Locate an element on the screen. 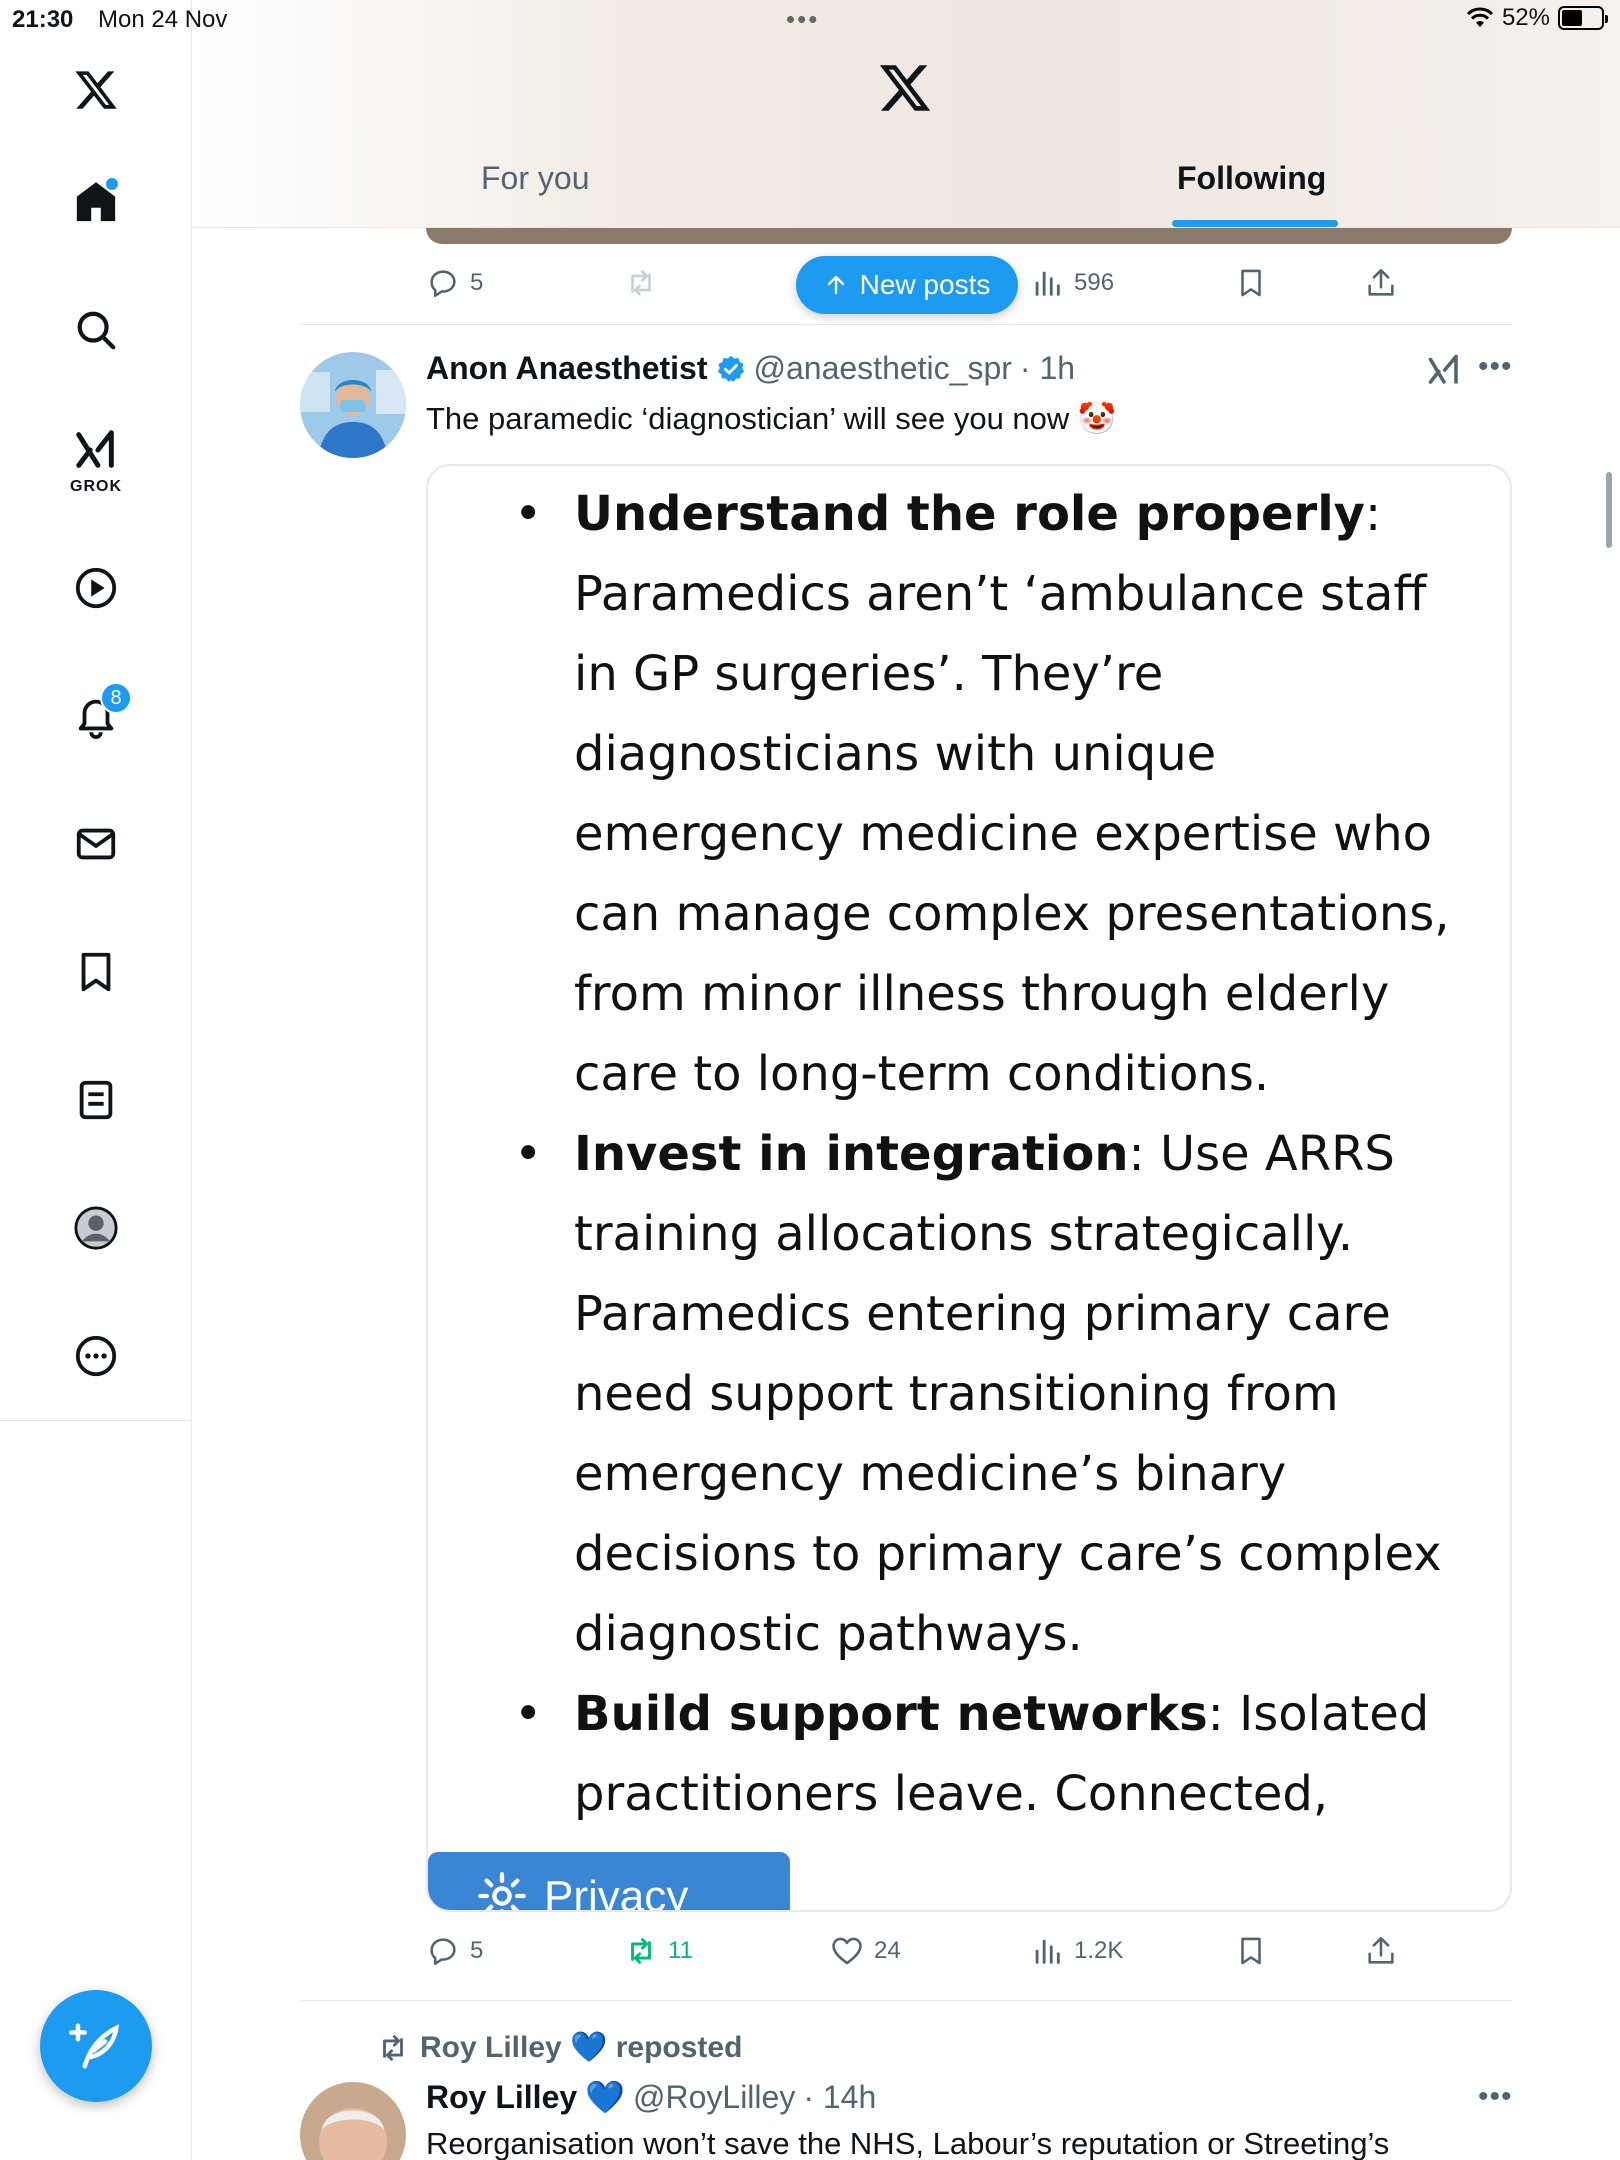 This screenshot has height=2160, width=1620. video-icon is located at coordinates (96, 588).